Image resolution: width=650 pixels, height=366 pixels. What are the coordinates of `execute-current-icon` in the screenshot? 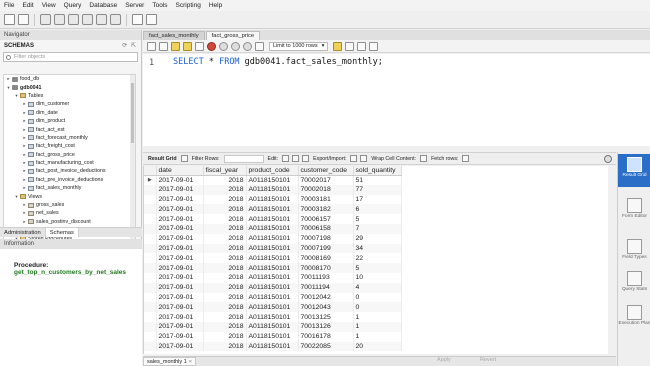 It's located at (187, 46).